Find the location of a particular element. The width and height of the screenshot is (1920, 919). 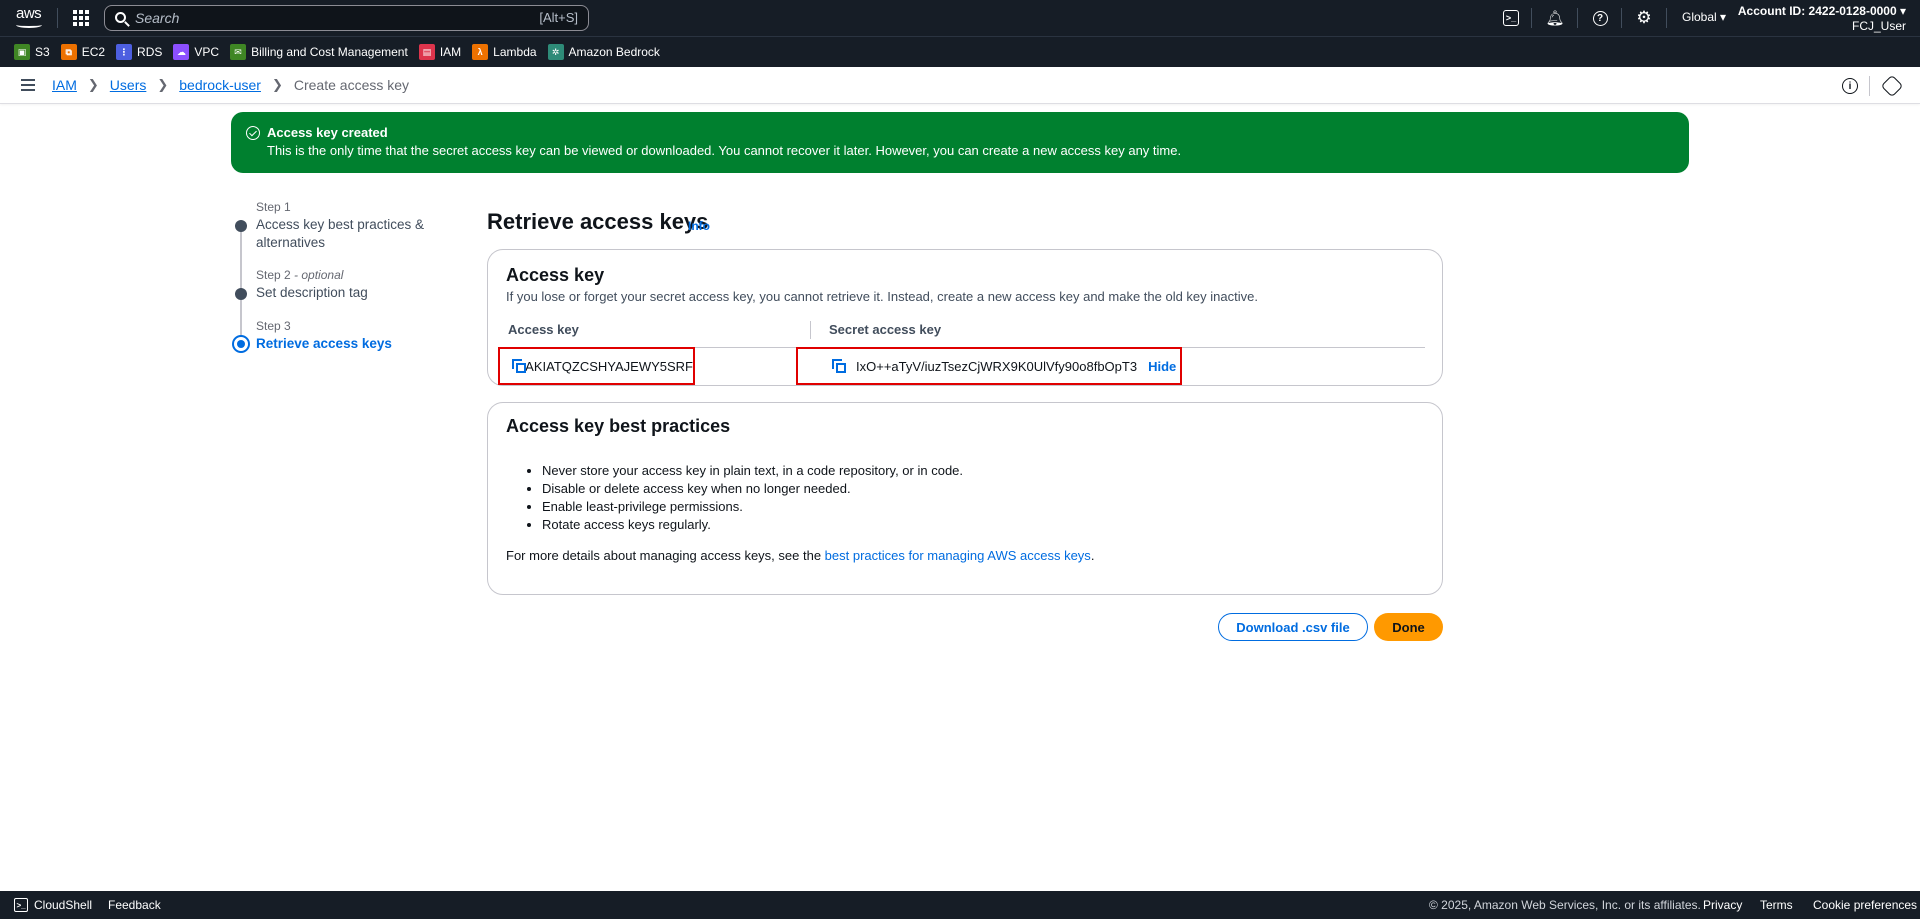

footer-cookie-preferences: Cookie preferences is located at coordinates (1865, 905).